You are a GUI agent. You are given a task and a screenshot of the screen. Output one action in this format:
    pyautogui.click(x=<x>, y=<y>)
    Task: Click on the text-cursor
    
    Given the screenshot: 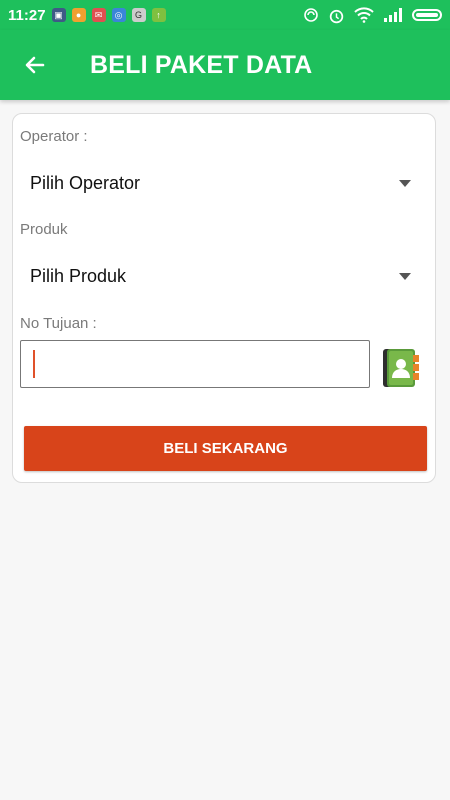 What is the action you would take?
    pyautogui.click(x=34, y=364)
    